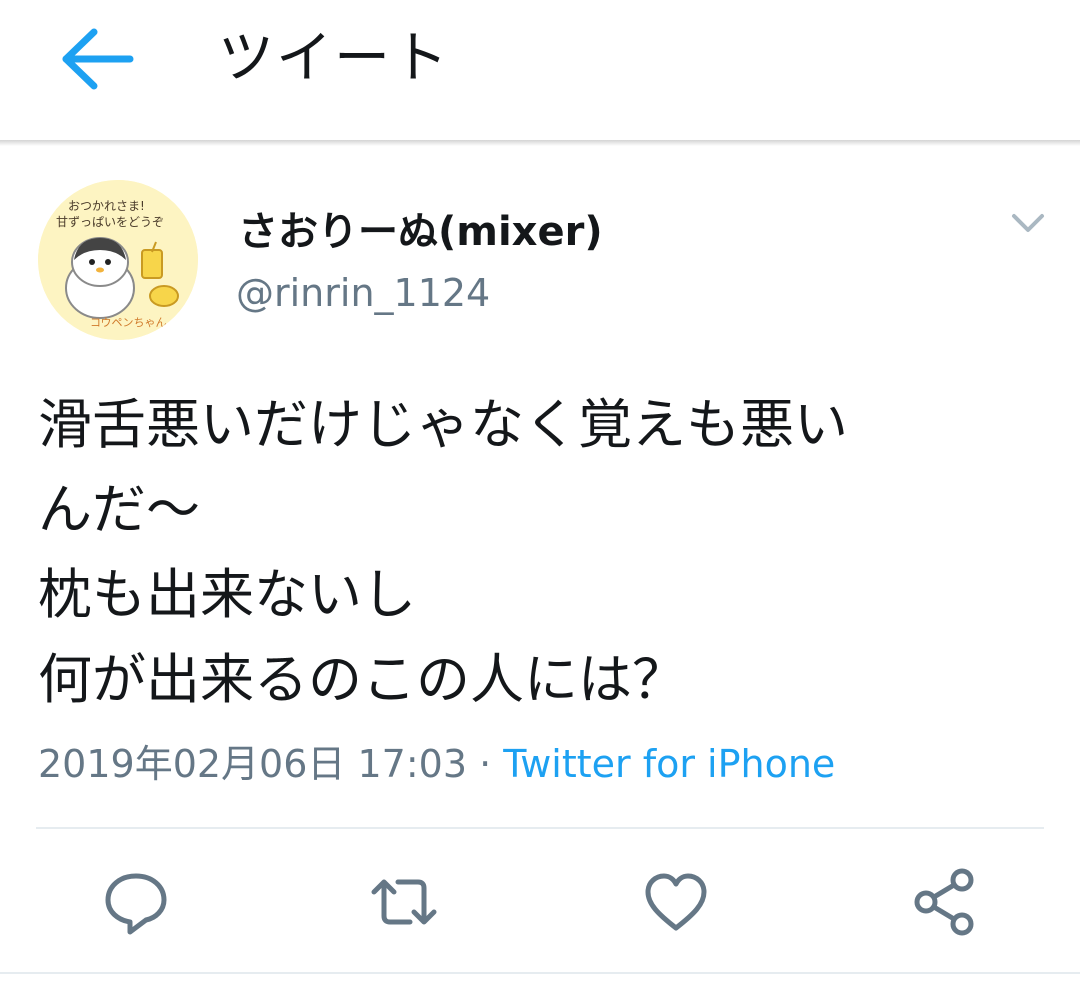  What do you see at coordinates (420, 232) in the screenshot?
I see `display-name: さおりーぬ(mixer)` at bounding box center [420, 232].